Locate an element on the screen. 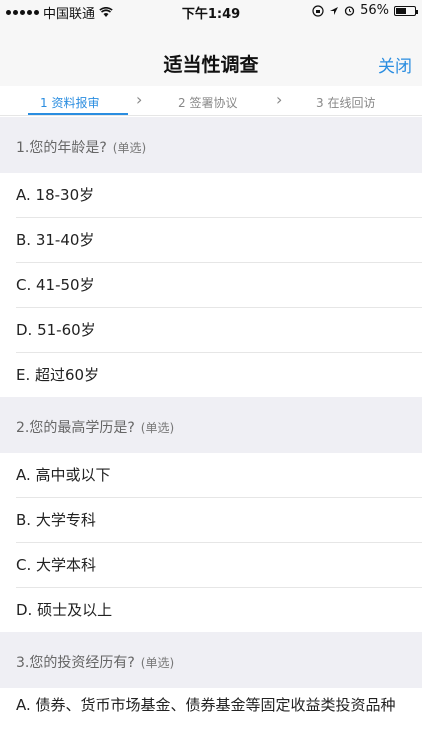  question-title: 1.您的年龄是? is located at coordinates (61, 148).